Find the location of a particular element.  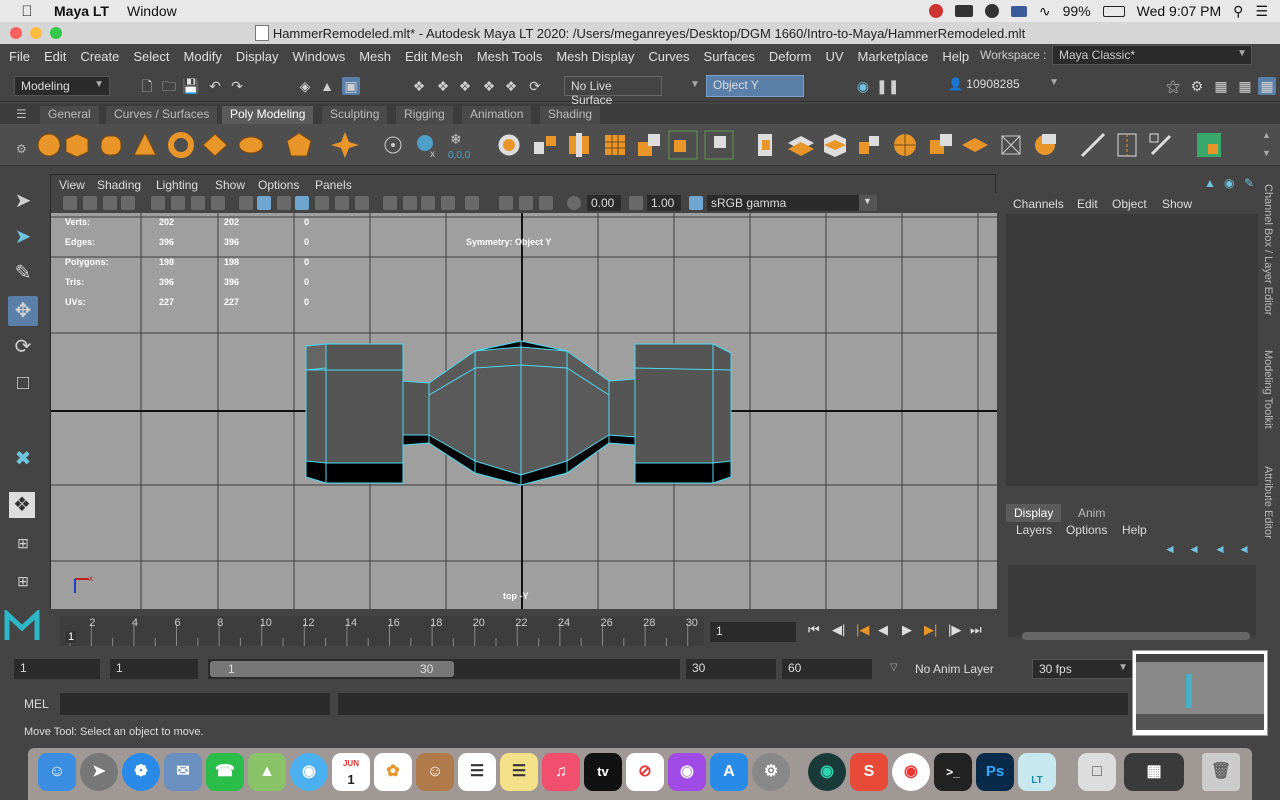

layer-list is located at coordinates (1132, 601).